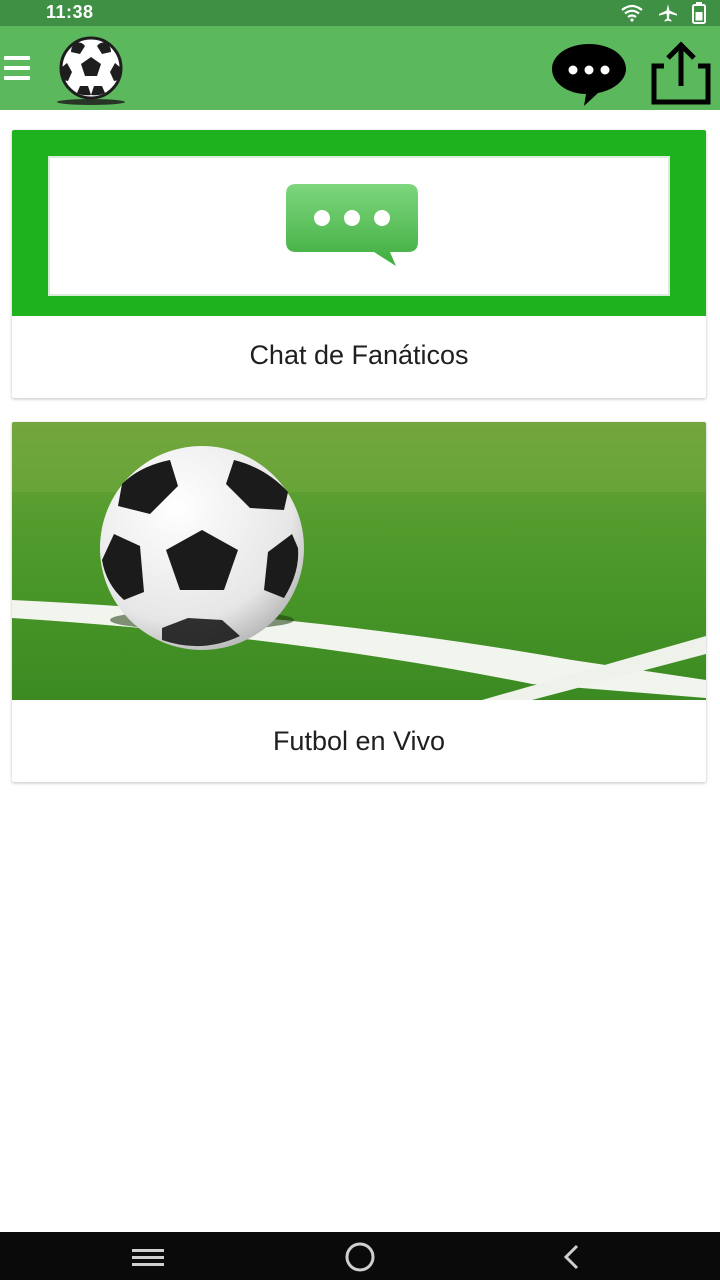  I want to click on share-icon, so click(681, 73).